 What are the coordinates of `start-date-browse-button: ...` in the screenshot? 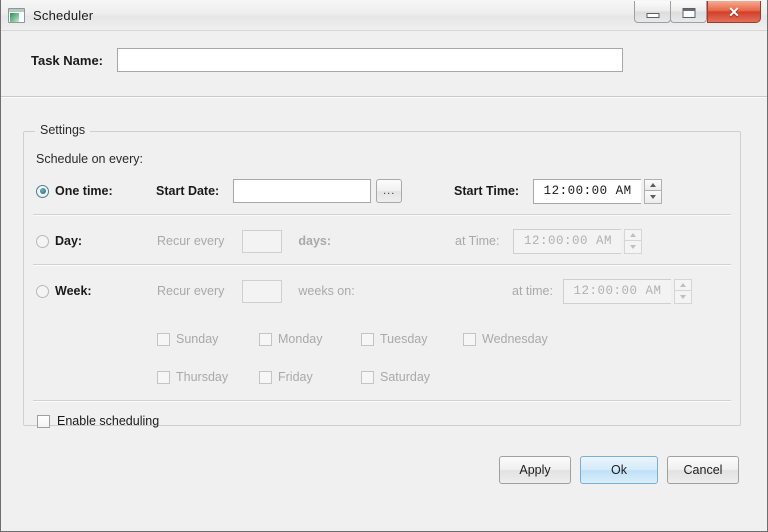 It's located at (389, 191).